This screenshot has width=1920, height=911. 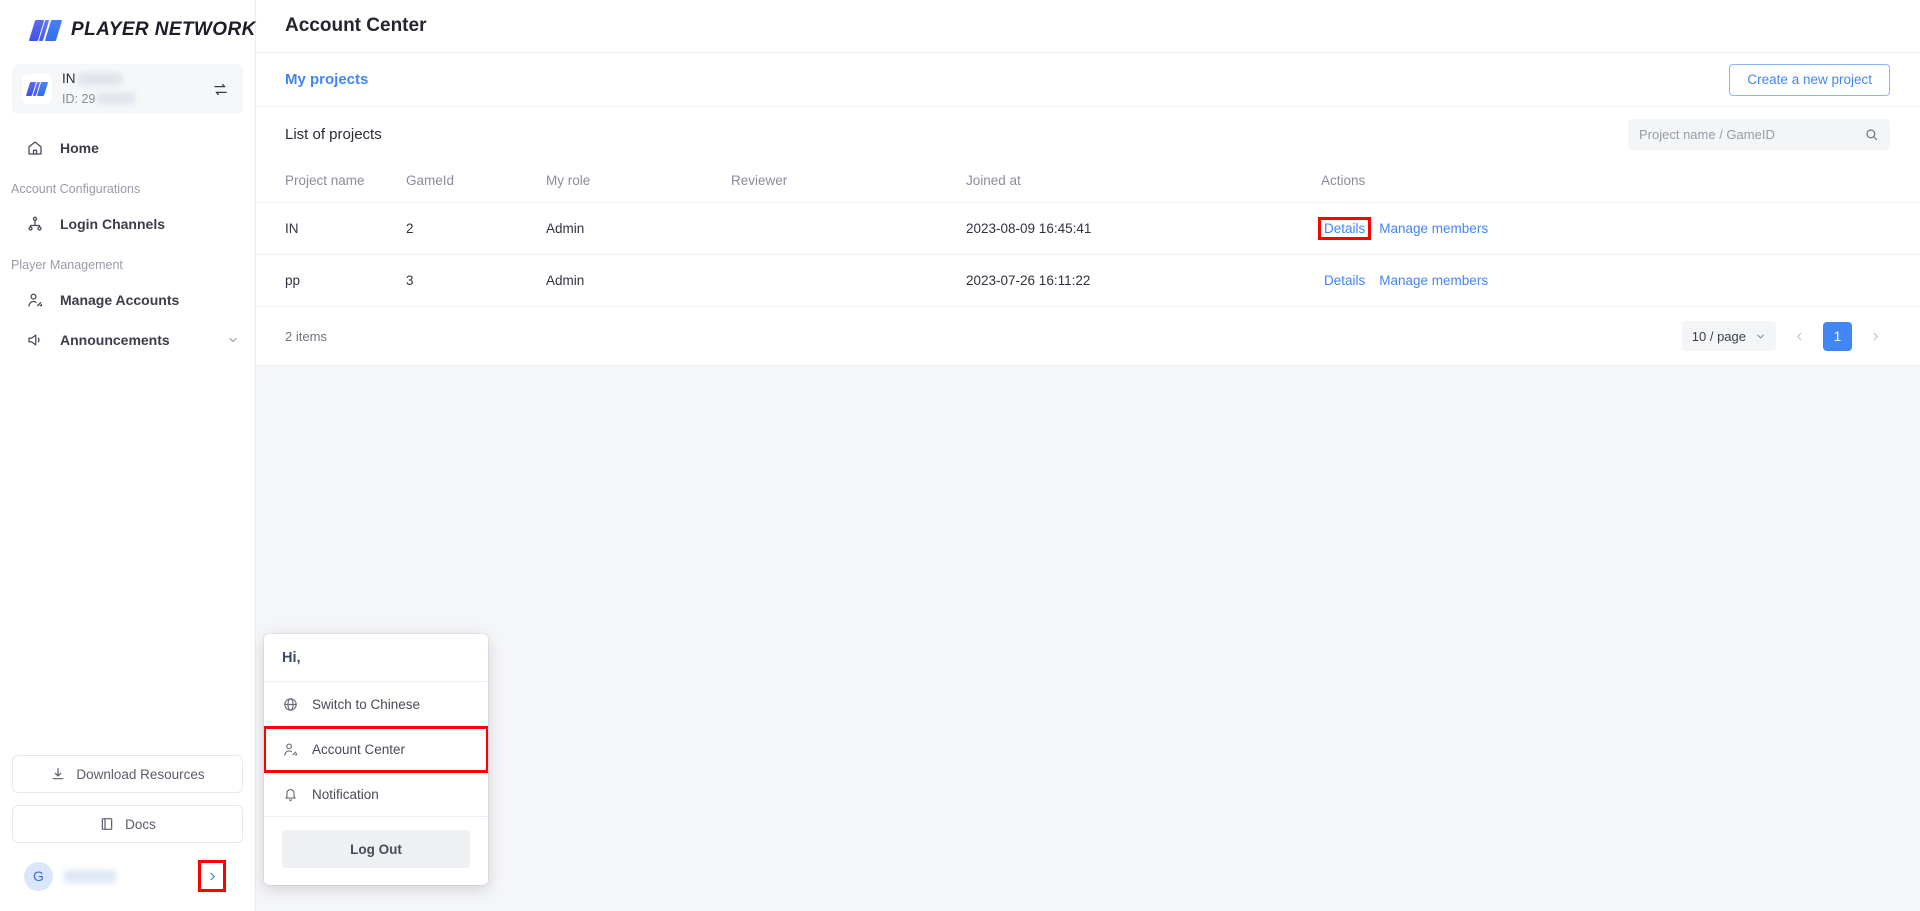 I want to click on download-resources-label: Download Resources, so click(x=140, y=774).